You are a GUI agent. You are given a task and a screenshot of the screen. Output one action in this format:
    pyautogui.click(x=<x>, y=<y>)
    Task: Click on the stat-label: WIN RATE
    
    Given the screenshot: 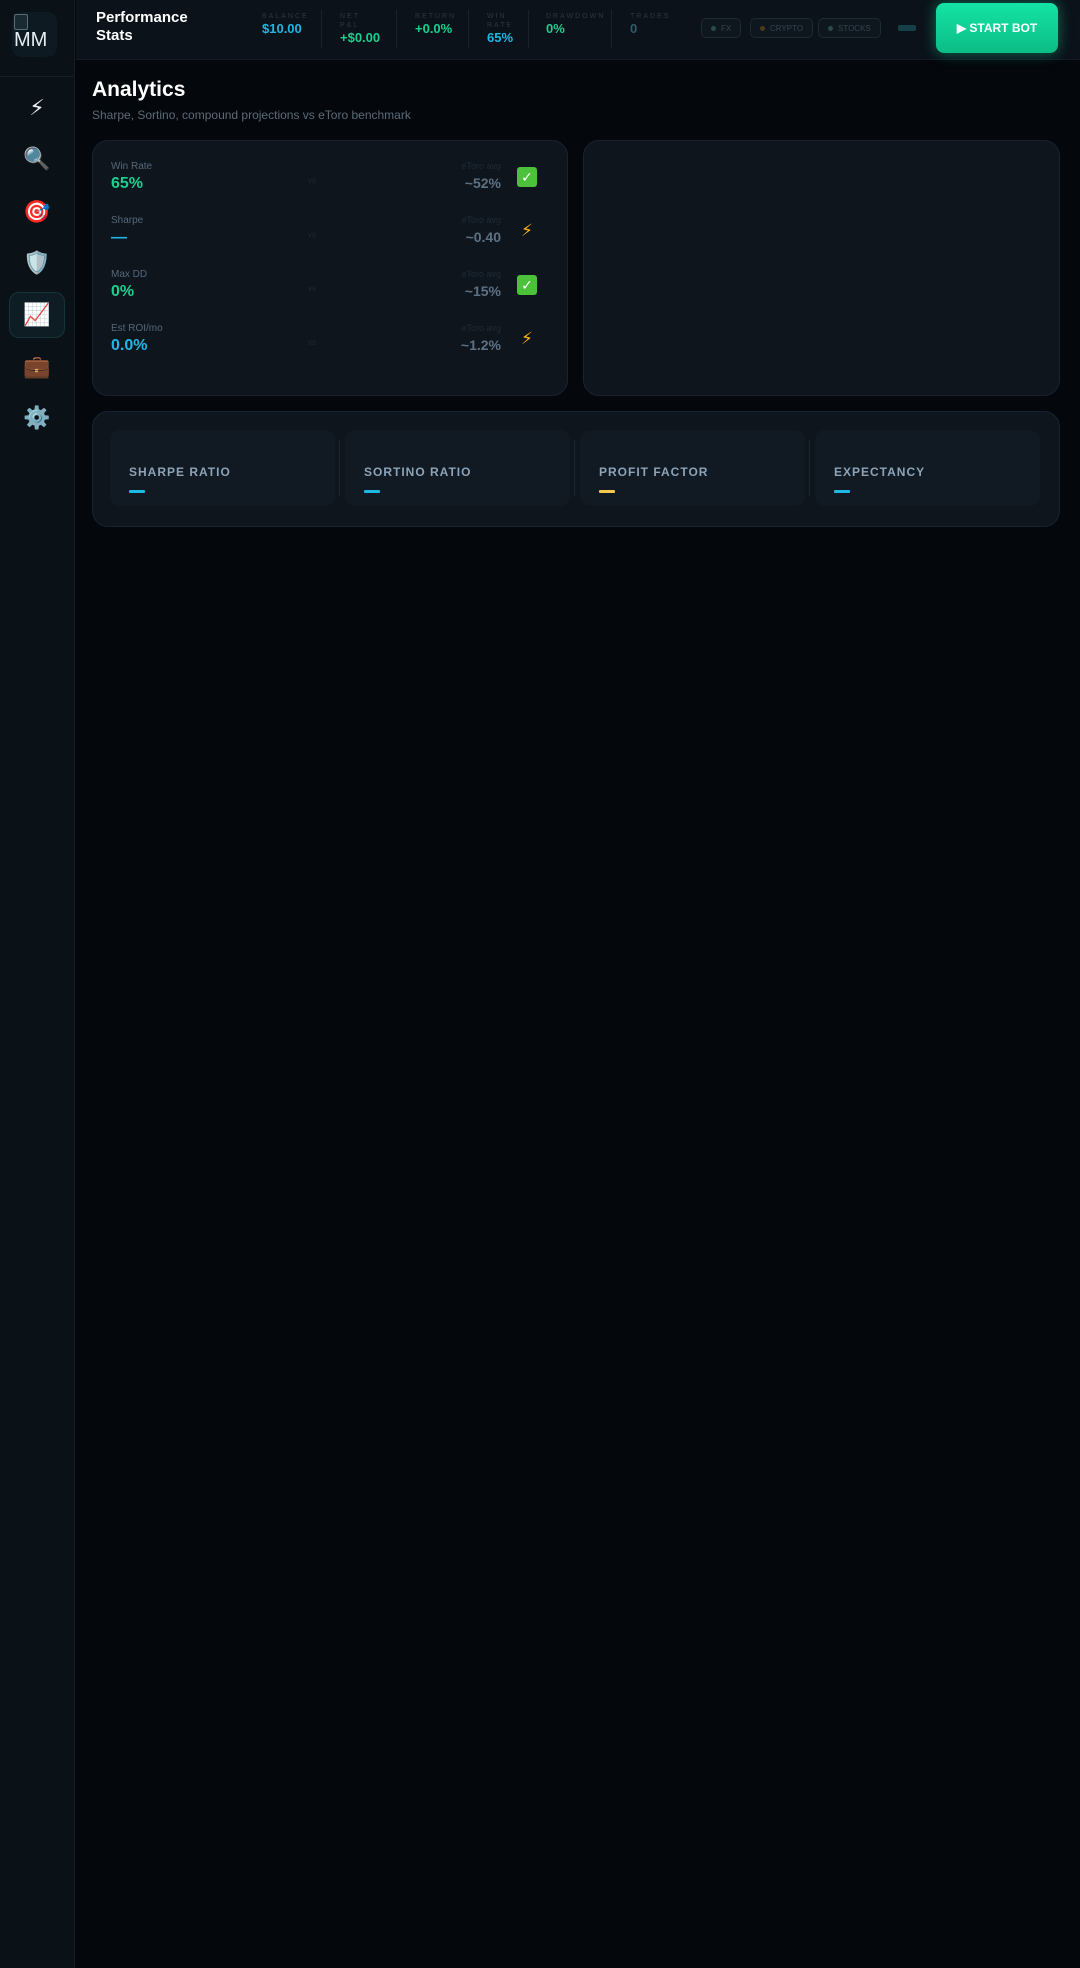 What is the action you would take?
    pyautogui.click(x=500, y=21)
    